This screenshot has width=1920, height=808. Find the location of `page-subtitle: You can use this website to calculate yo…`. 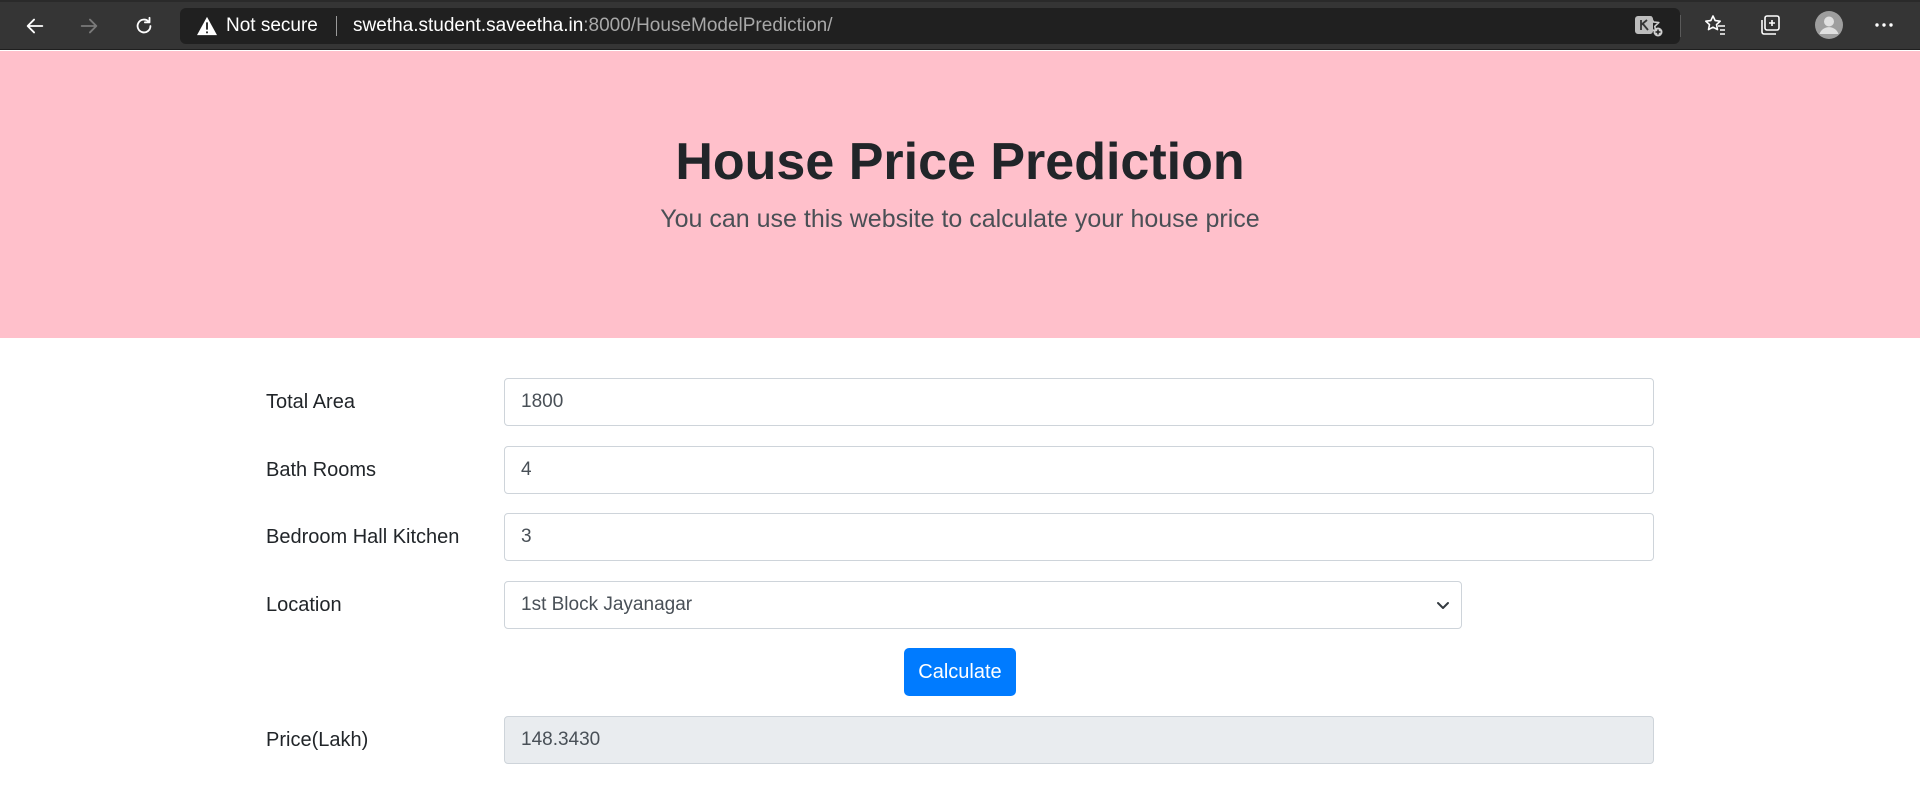

page-subtitle: You can use this website to calculate yo… is located at coordinates (960, 219).